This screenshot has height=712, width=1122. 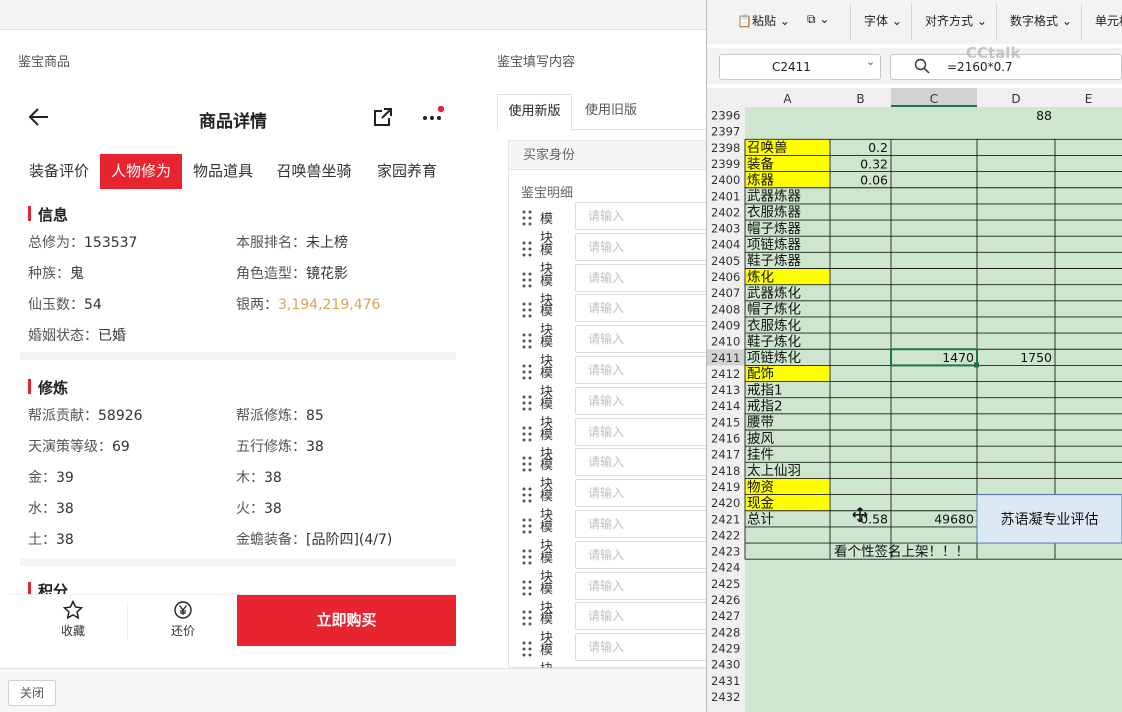 What do you see at coordinates (901, 551) in the screenshot?
I see `cell-b: 看个性签名上架！！！` at bounding box center [901, 551].